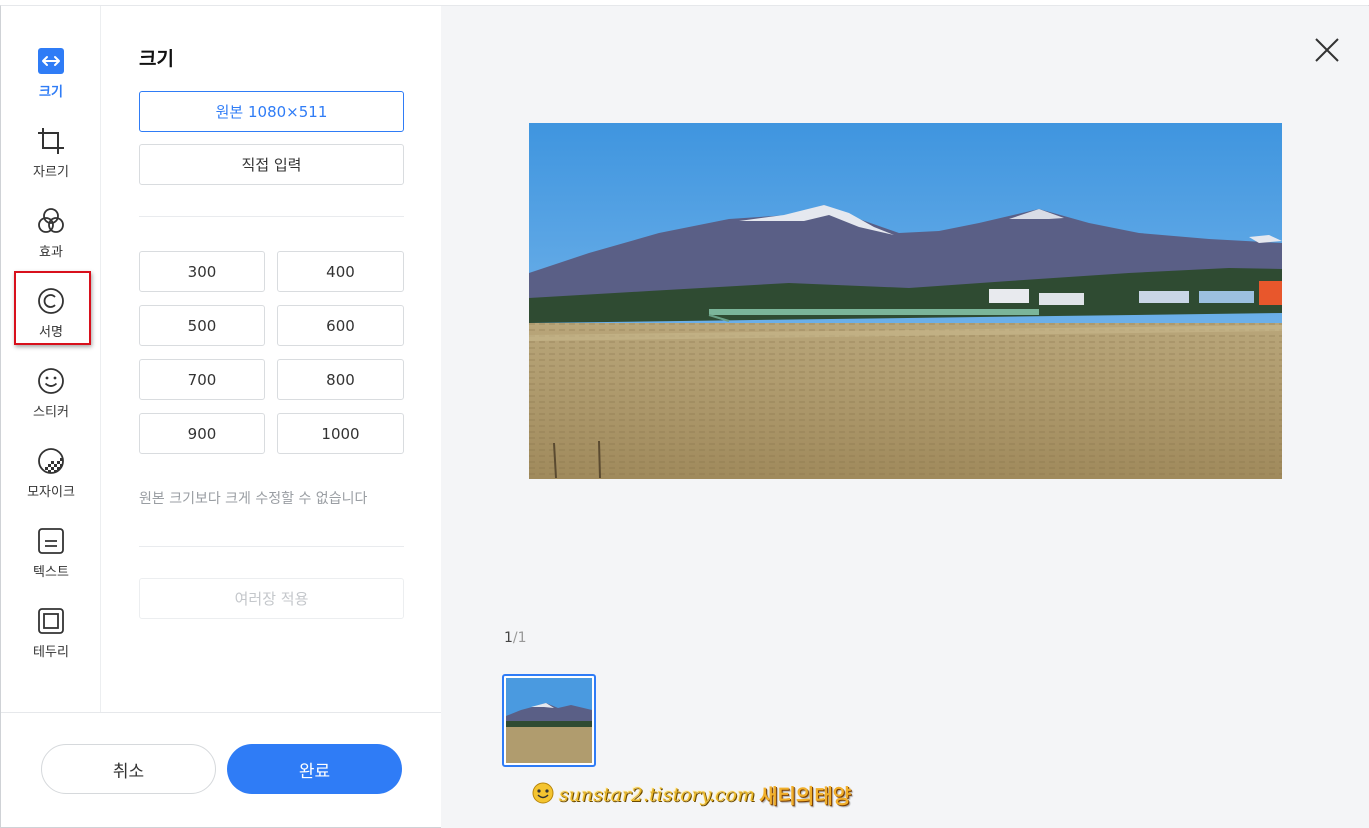 This screenshot has width=1369, height=828. Describe the element at coordinates (51, 92) in the screenshot. I see `tool-label: 크기` at that location.